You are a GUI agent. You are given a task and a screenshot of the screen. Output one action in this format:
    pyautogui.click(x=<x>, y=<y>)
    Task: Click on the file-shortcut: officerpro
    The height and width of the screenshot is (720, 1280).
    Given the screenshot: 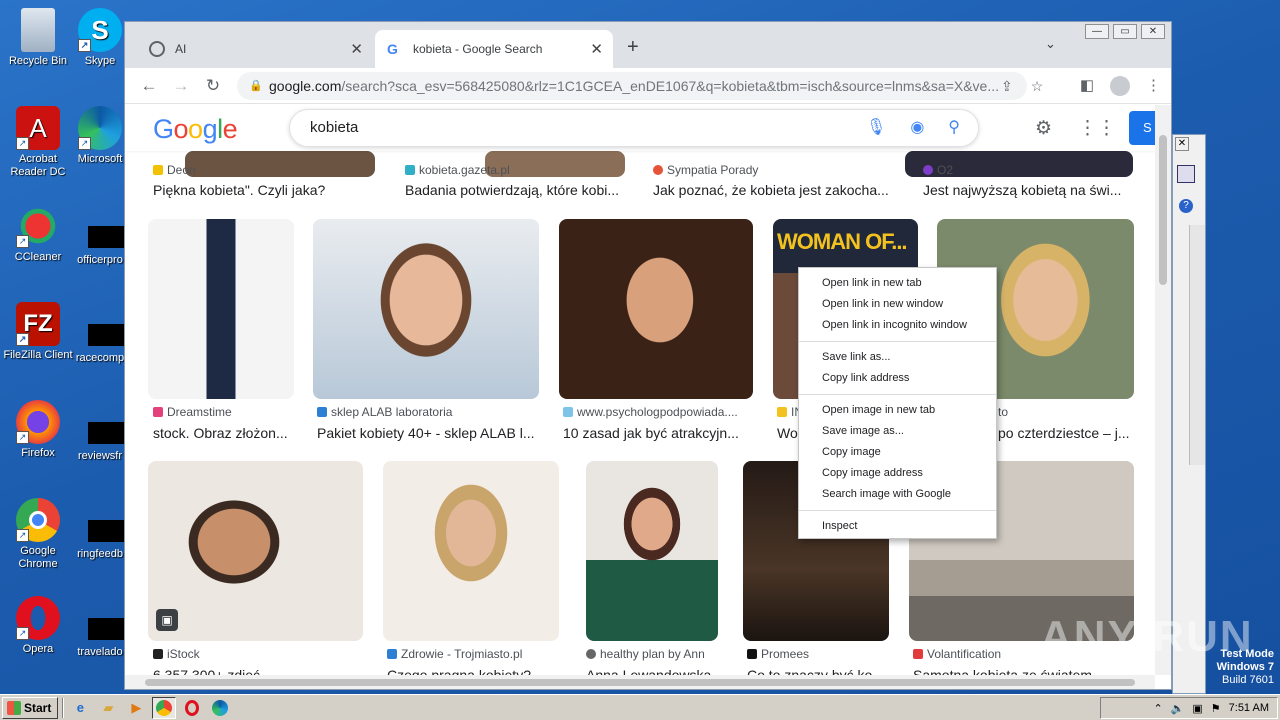 What is the action you would take?
    pyautogui.click(x=100, y=260)
    